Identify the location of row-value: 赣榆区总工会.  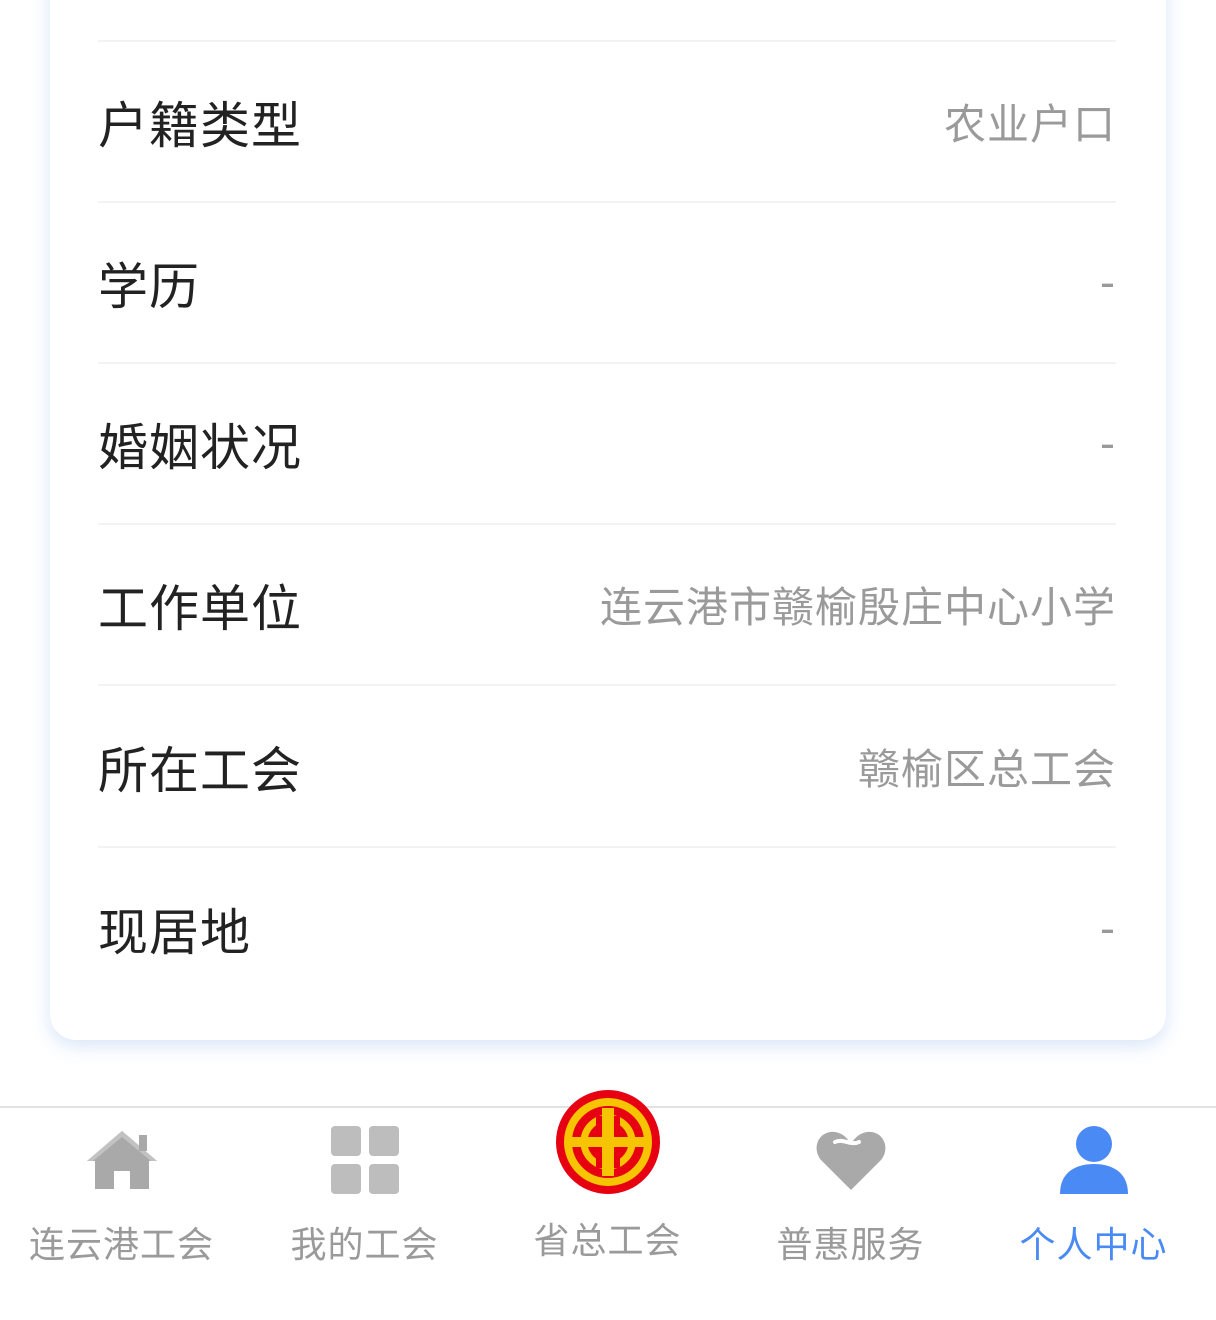
(986, 769).